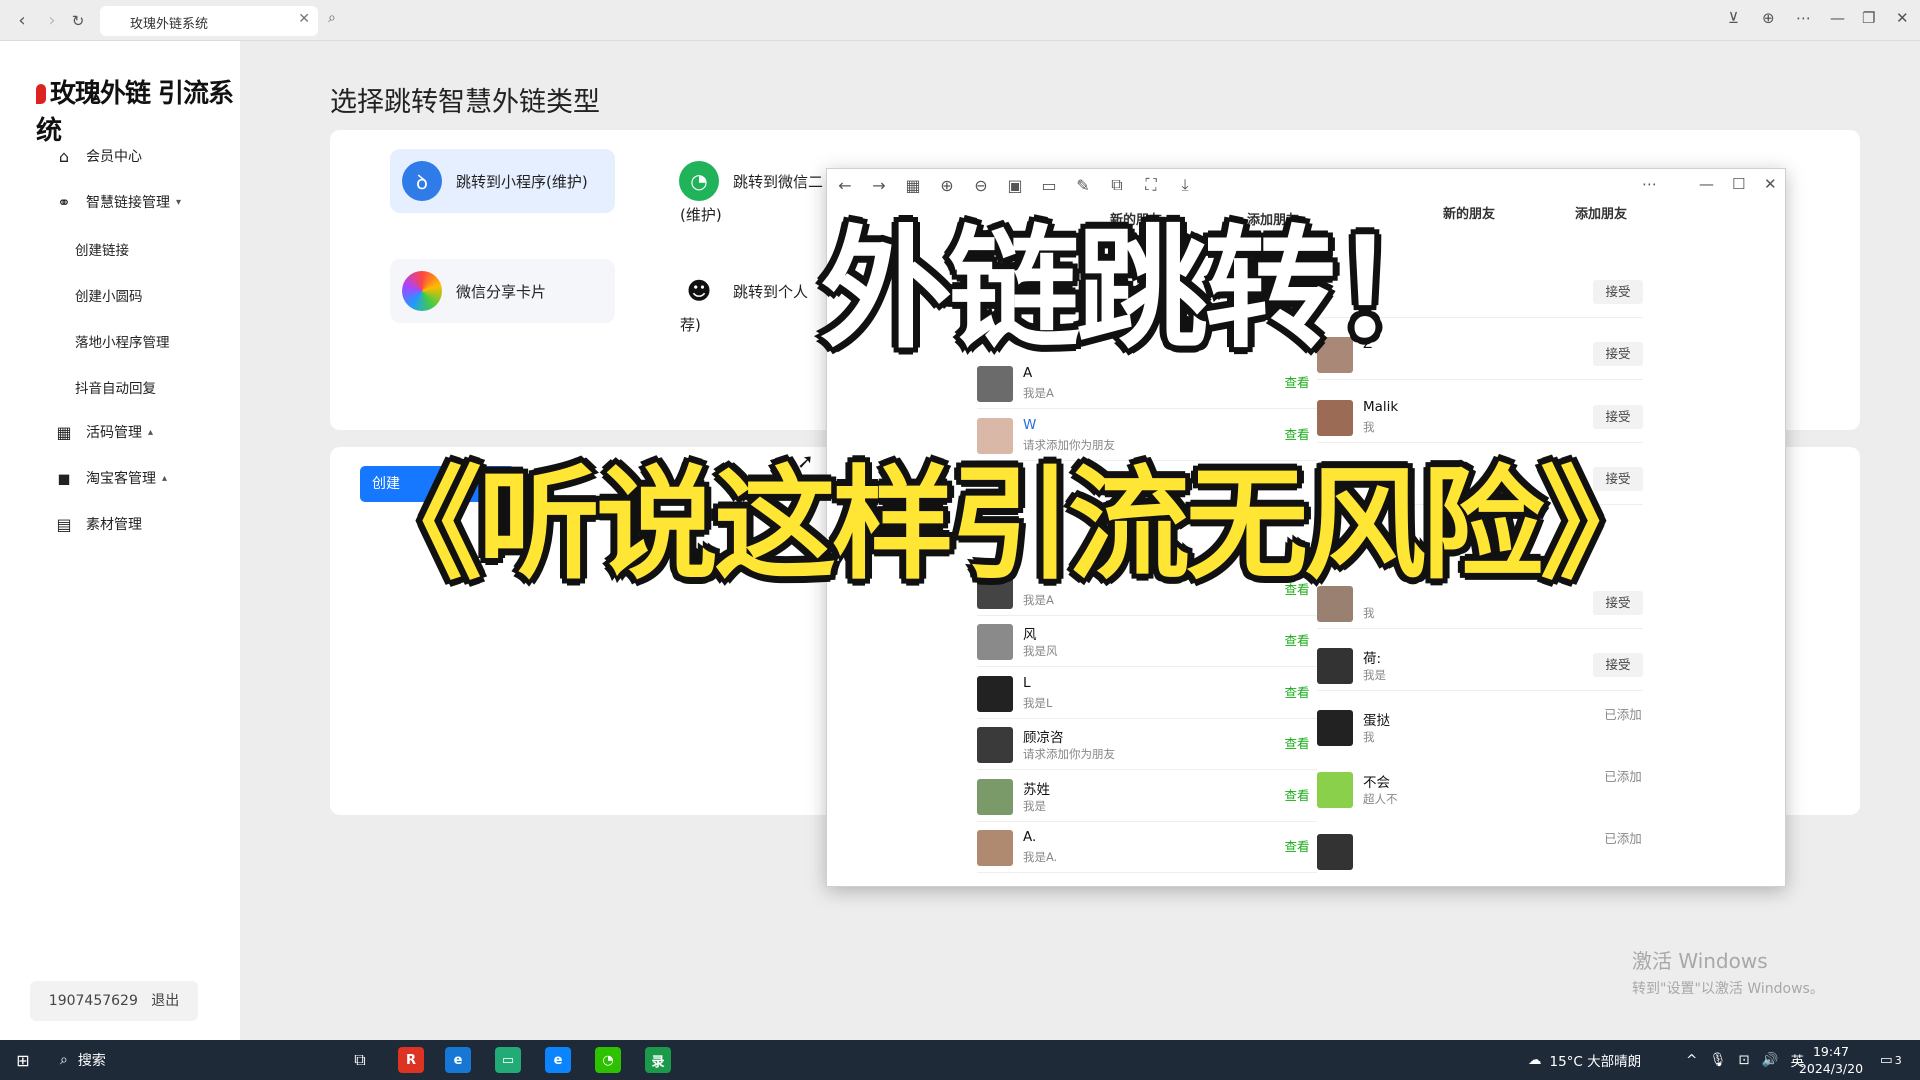 Image resolution: width=1920 pixels, height=1080 pixels. I want to click on forward-icon: ›, so click(52, 21).